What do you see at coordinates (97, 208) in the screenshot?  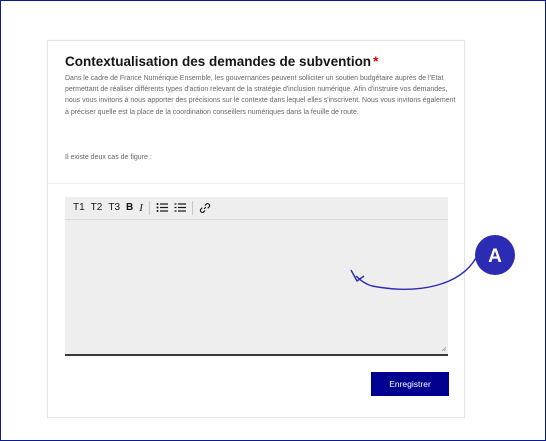 I see `heading-2-button: T2` at bounding box center [97, 208].